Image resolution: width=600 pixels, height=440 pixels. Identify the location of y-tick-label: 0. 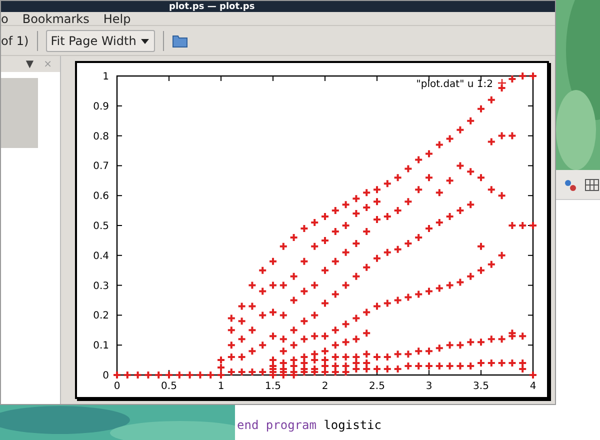
(105, 376).